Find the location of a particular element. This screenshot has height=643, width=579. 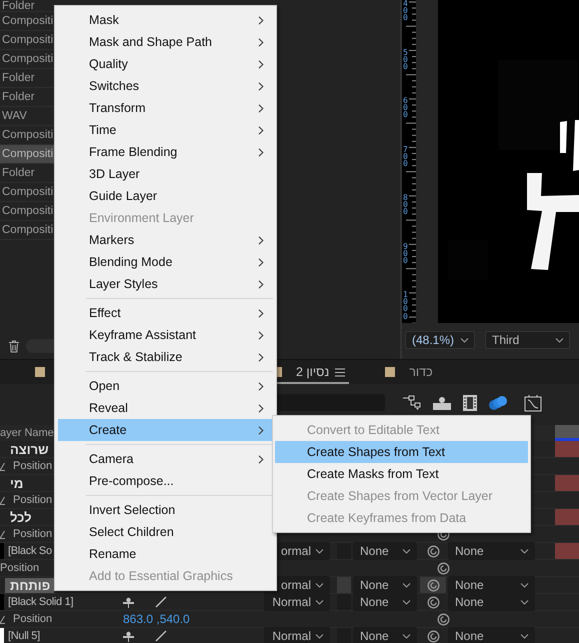

layer-name: [Black Solid 1] is located at coordinates (41, 602).